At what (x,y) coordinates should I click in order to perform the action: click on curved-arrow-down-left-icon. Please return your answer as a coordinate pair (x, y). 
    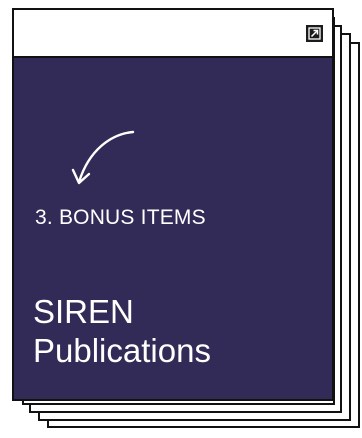
    Looking at the image, I should click on (103, 157).